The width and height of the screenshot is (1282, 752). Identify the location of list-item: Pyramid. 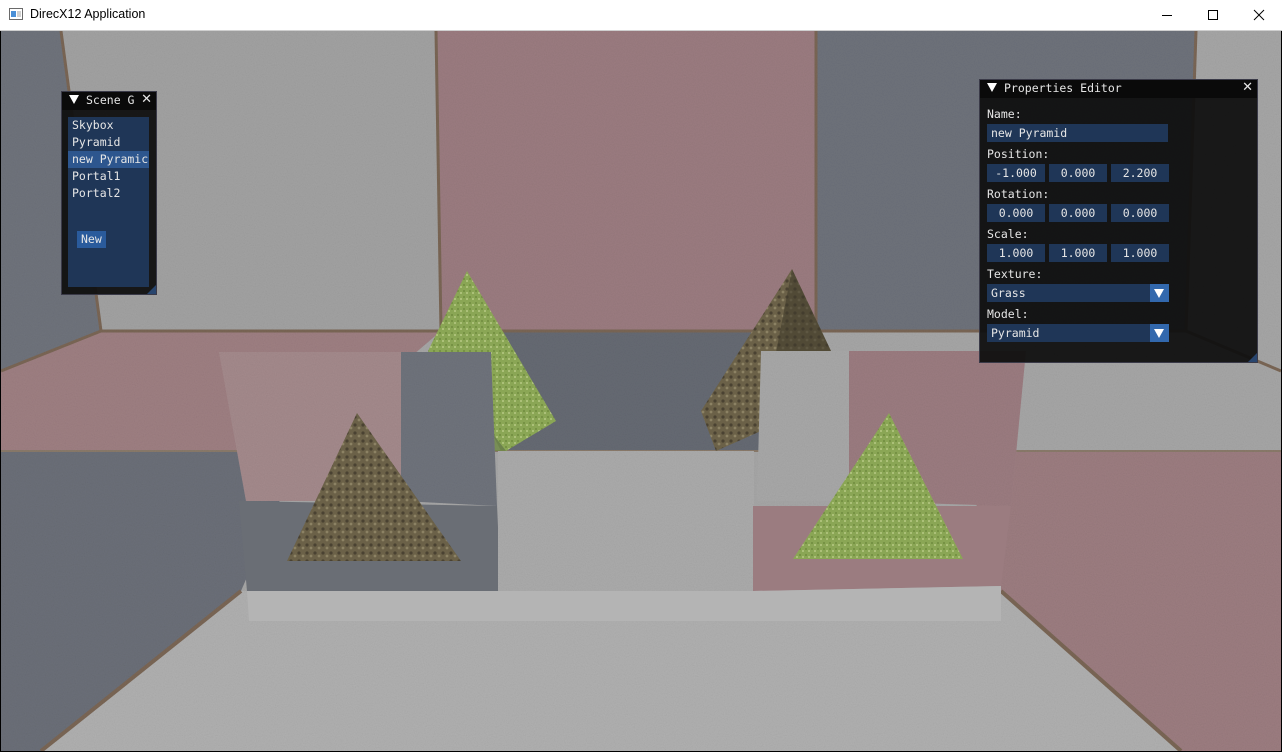
(108, 142).